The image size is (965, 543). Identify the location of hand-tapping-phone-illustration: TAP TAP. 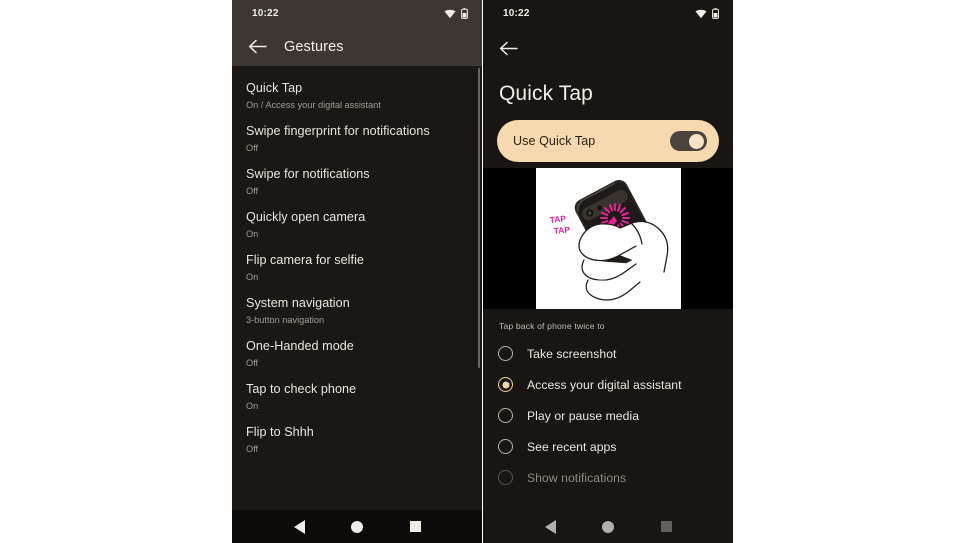
(608, 238).